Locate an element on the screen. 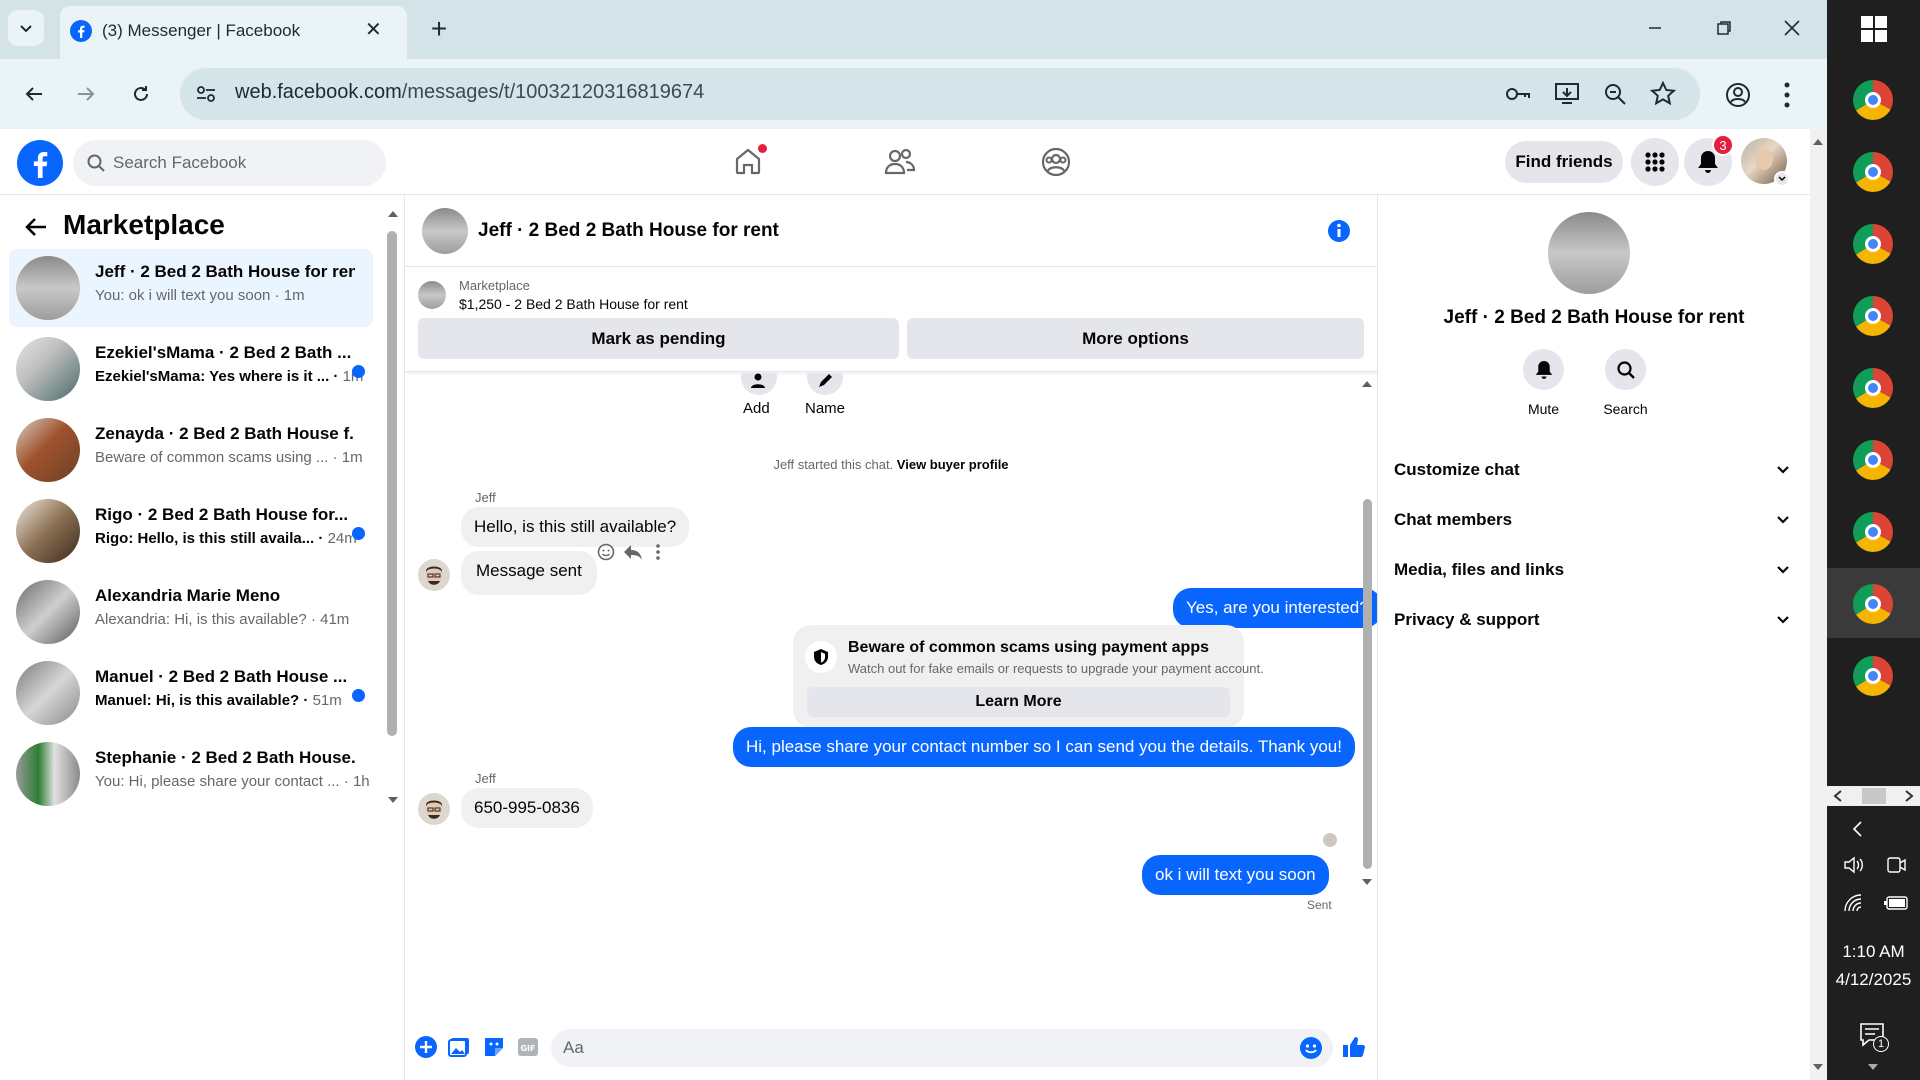  media-files-links-section: Media, files and links is located at coordinates (1592, 570).